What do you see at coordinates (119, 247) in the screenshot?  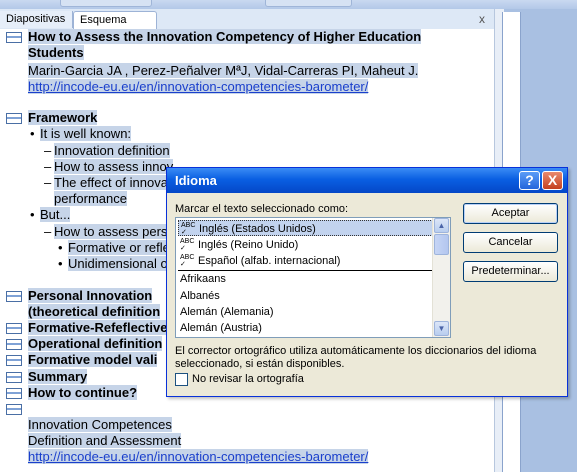 I see `outline-bullet: Formative or refle` at bounding box center [119, 247].